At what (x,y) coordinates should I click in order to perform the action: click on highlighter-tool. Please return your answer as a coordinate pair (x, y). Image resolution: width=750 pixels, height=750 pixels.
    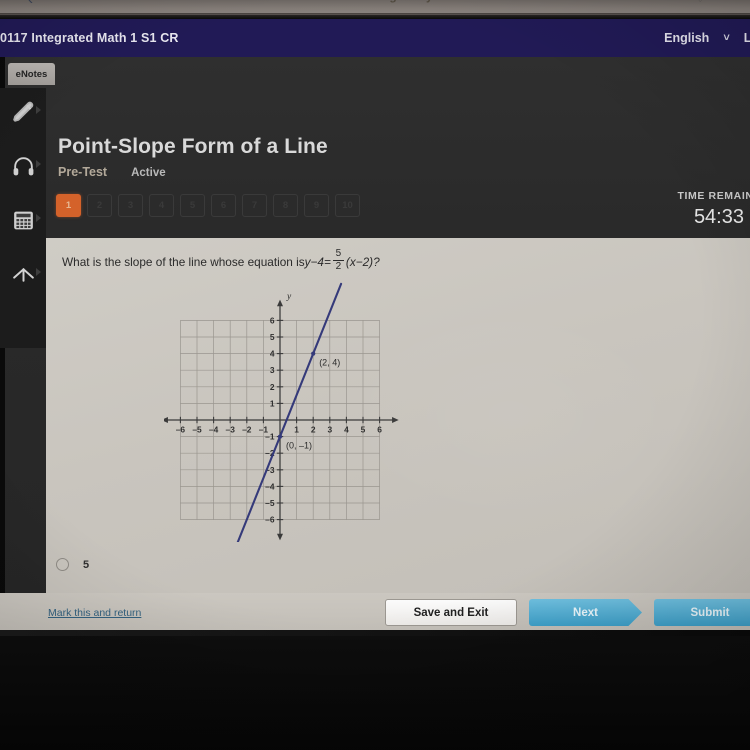
    Looking at the image, I should click on (23, 112).